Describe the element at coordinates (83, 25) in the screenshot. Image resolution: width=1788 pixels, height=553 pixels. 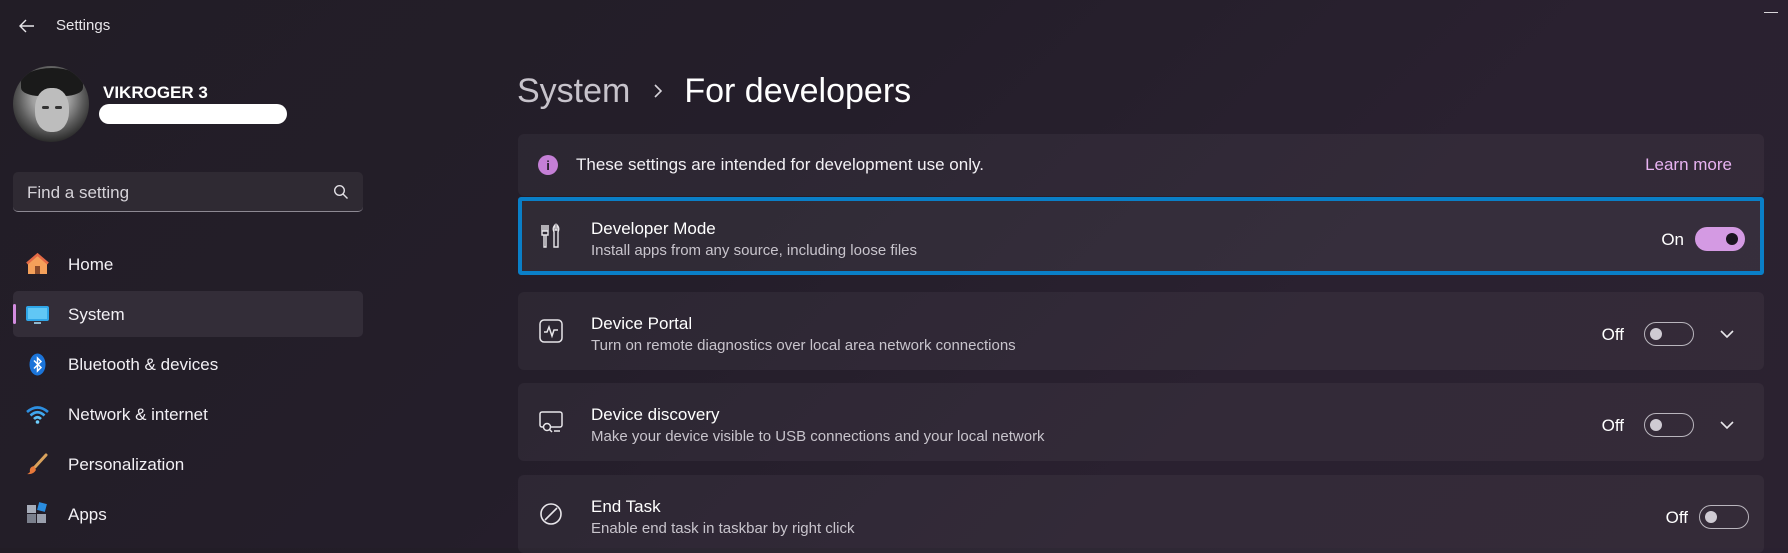
I see `app-title: Settings` at that location.